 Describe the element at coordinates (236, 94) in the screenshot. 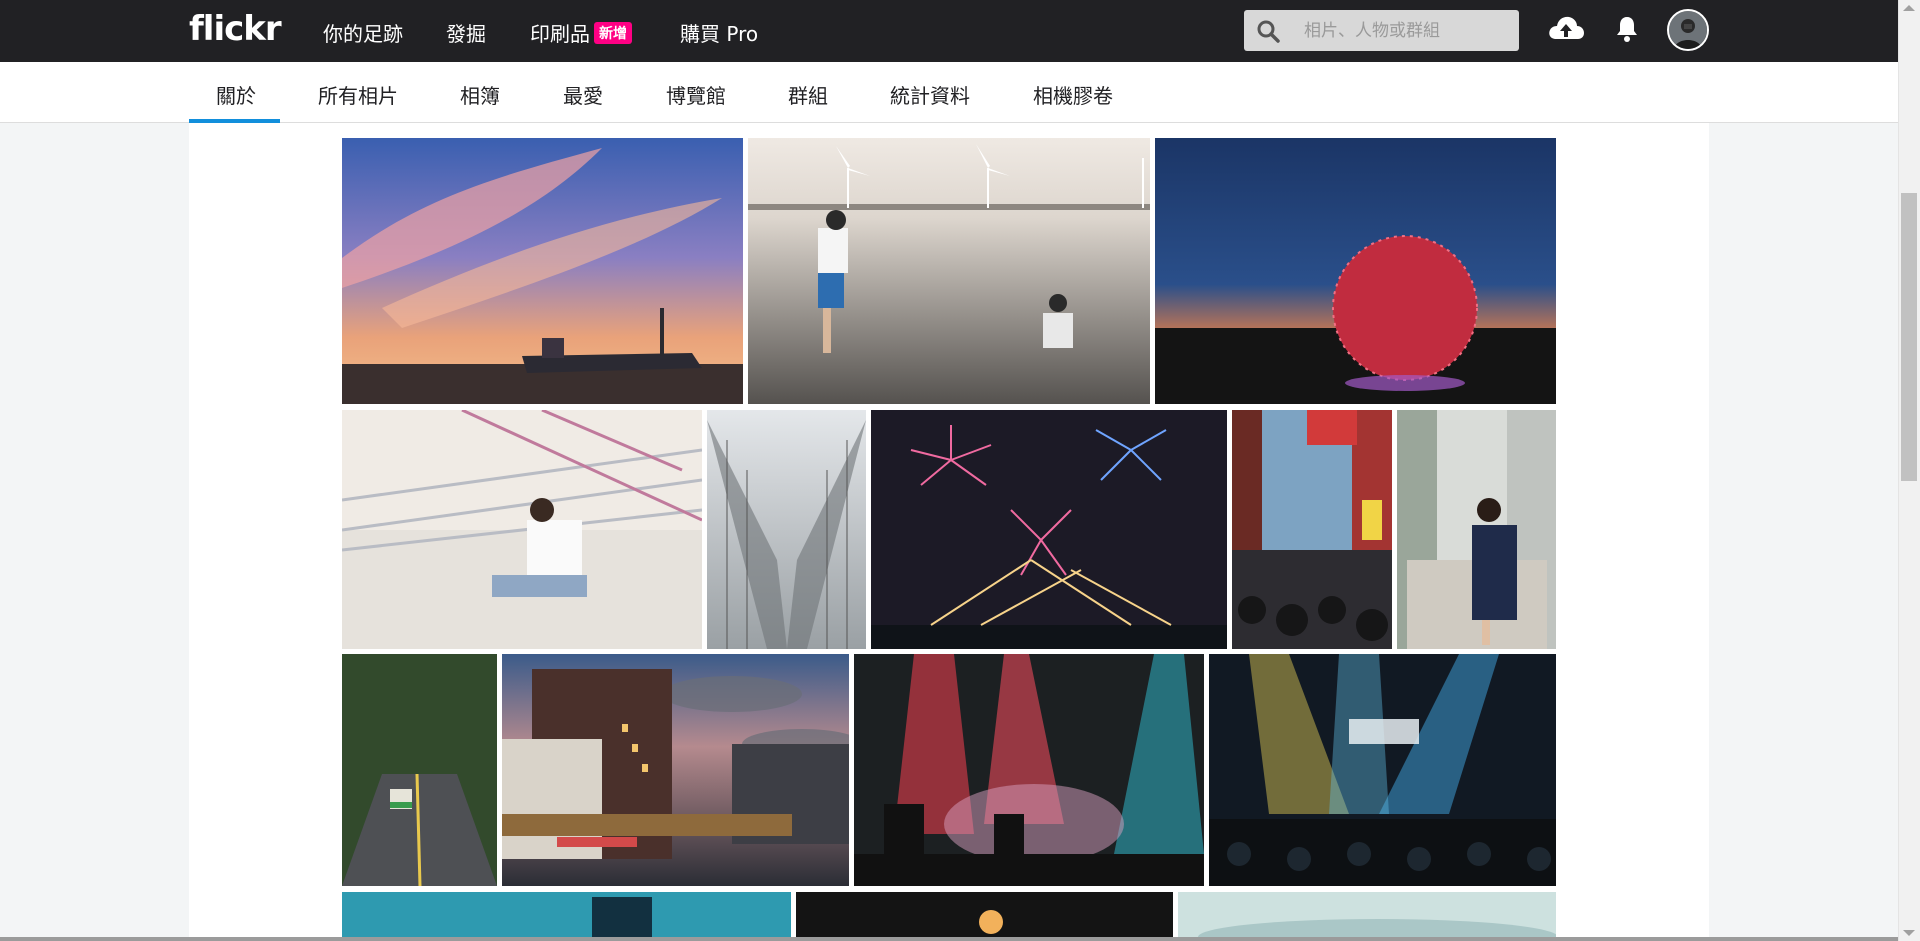

I see `tab-about: 關於` at that location.